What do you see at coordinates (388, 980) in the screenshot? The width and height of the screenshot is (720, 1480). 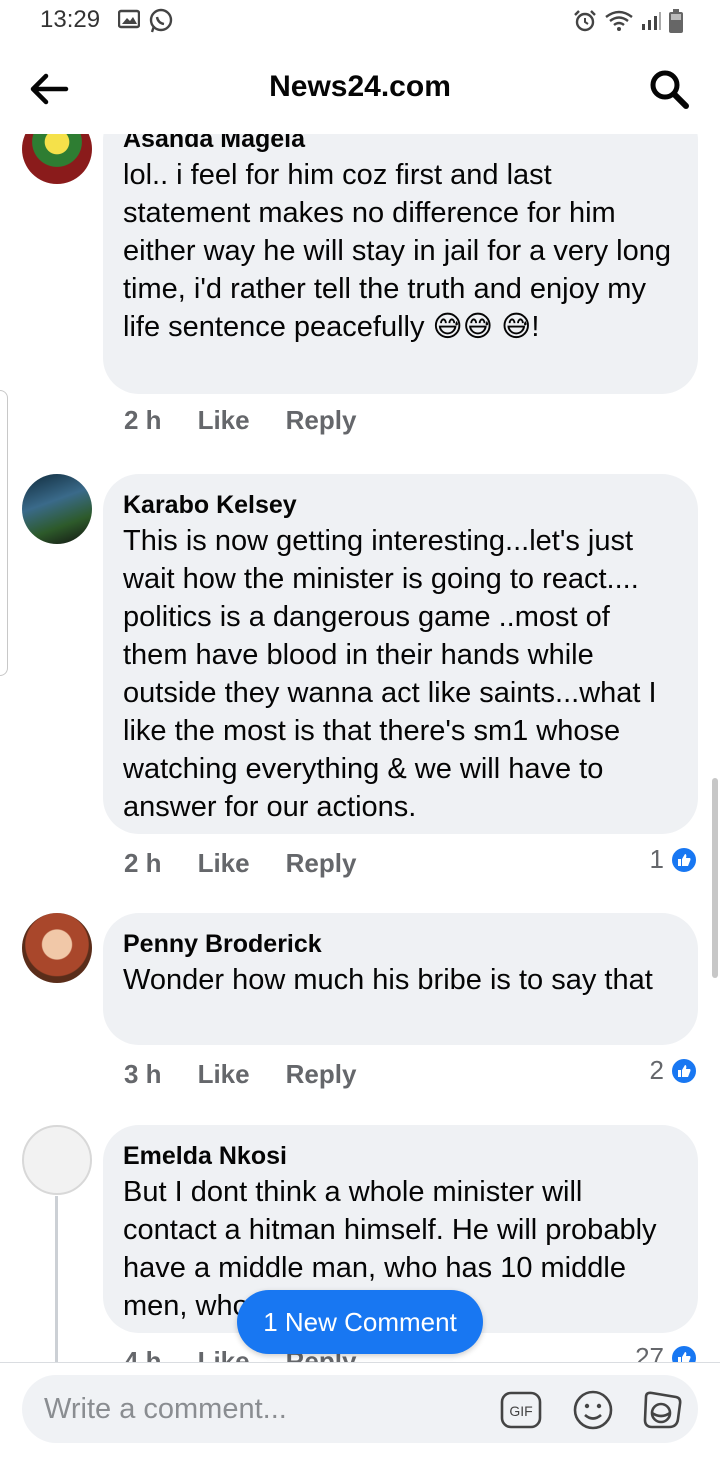 I see `comment-text: Wonder how much his bribe is to say that` at bounding box center [388, 980].